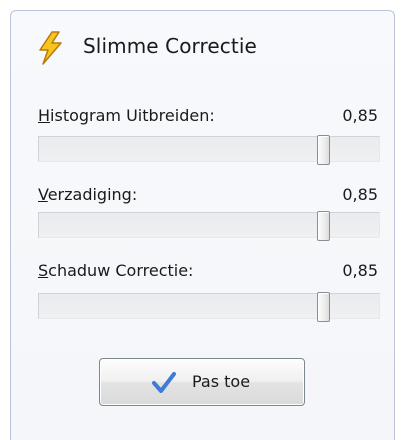  What do you see at coordinates (44, 115) in the screenshot?
I see `histogram-expand-label-accel: H` at bounding box center [44, 115].